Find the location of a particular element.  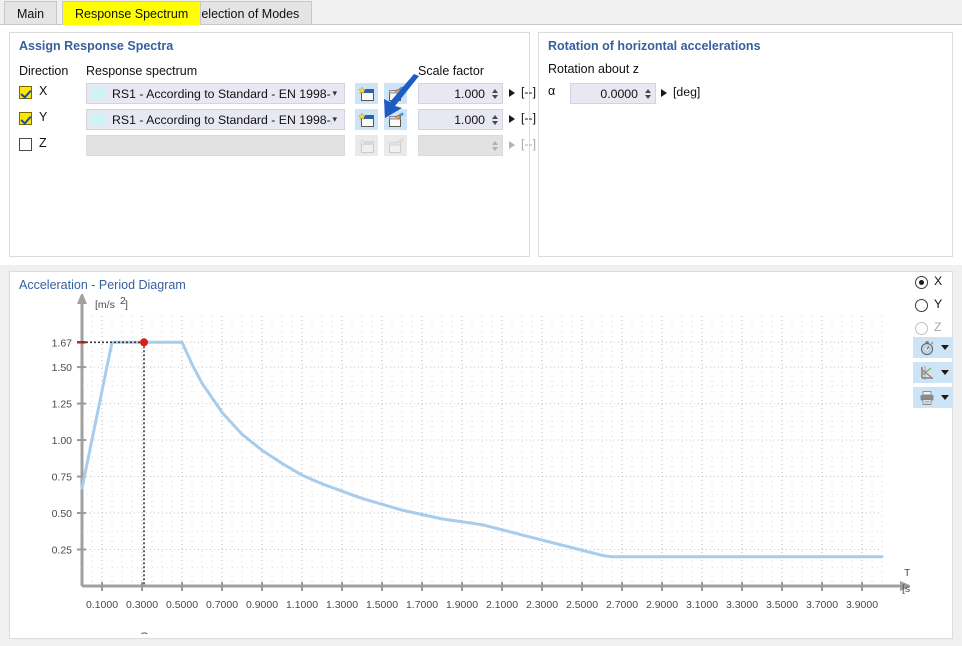

svg-text: 0.3000 is located at coordinates (142, 605).